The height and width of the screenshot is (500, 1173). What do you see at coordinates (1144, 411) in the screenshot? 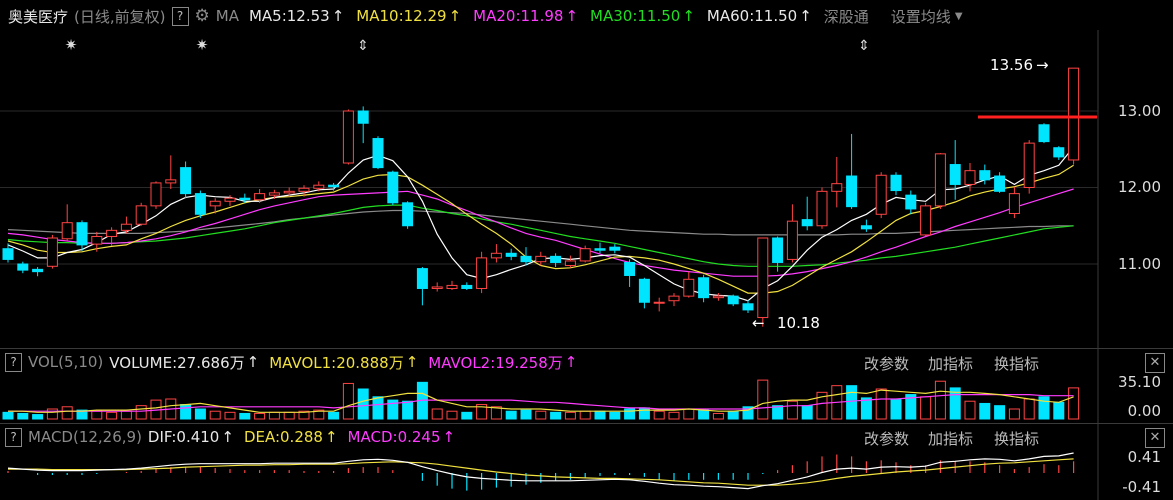
I see `volume-tick-label: 0.00` at bounding box center [1144, 411].